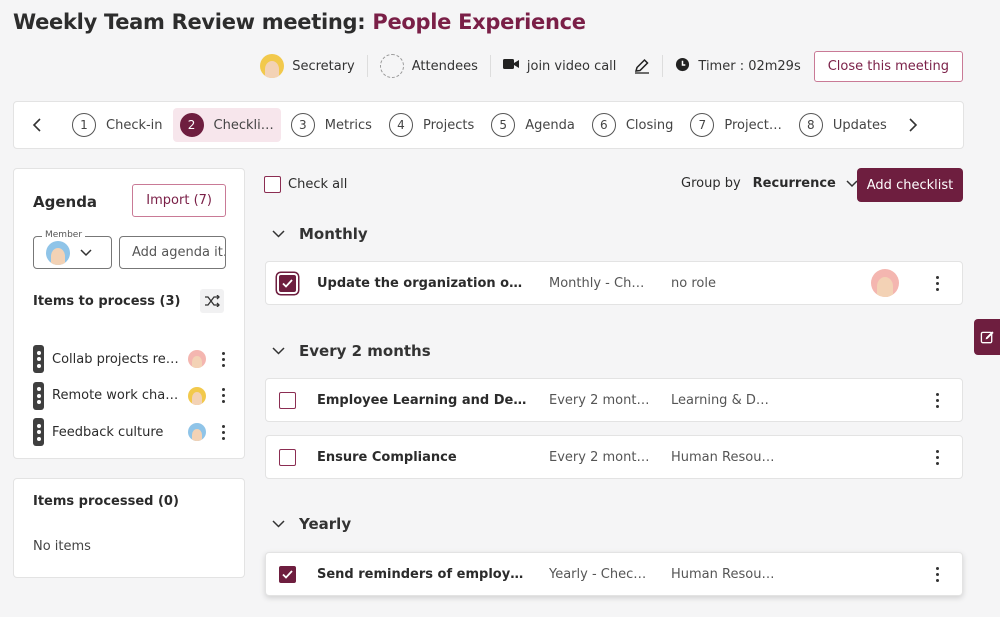  What do you see at coordinates (65, 202) in the screenshot?
I see `agenda-title: Agenda` at bounding box center [65, 202].